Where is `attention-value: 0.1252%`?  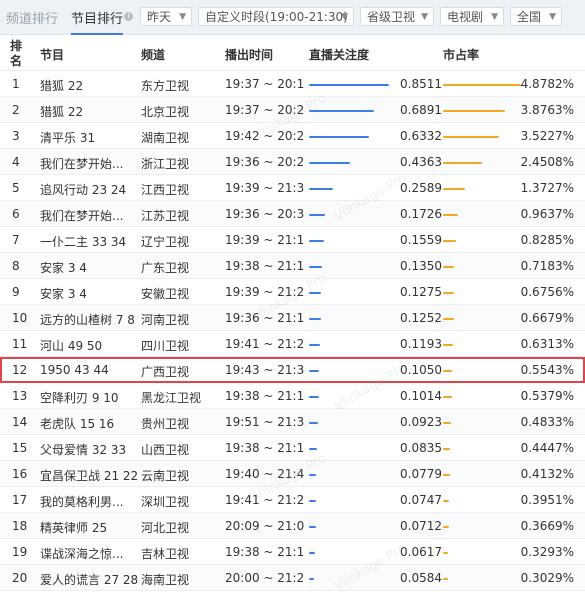 attention-value: 0.1252% is located at coordinates (421, 318).